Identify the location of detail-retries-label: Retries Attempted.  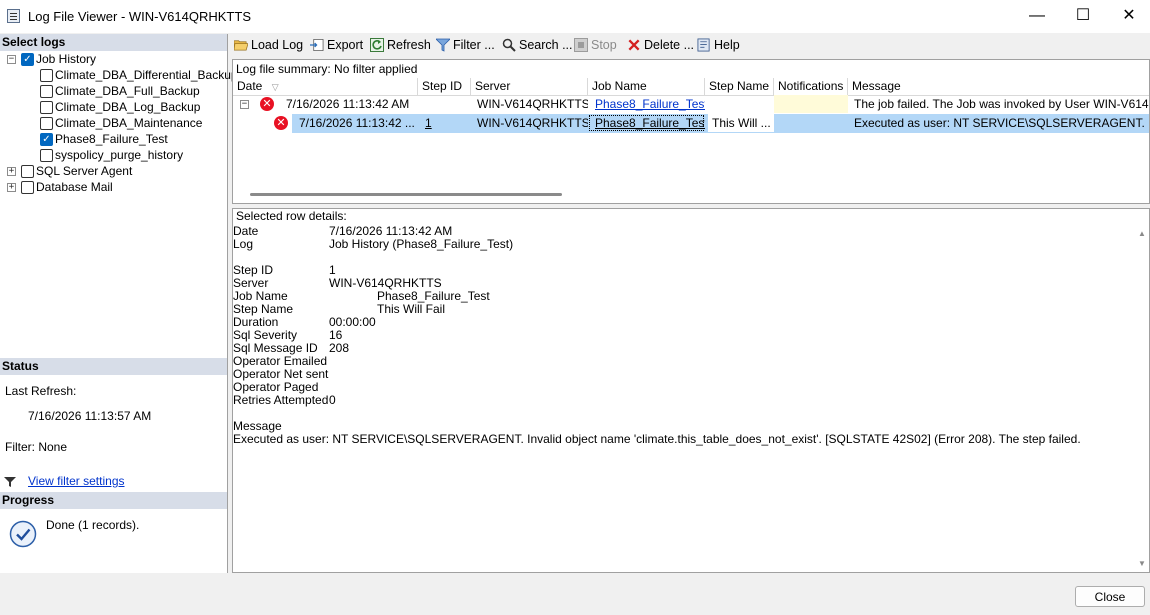
(281, 400).